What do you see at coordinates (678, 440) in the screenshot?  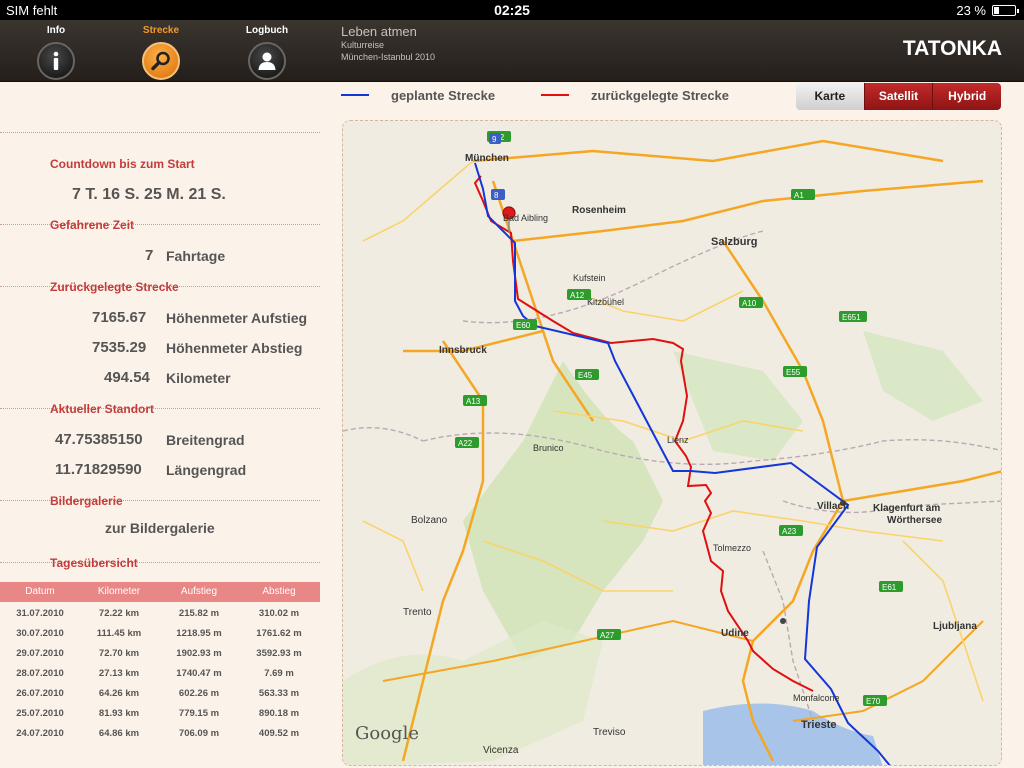 I see `svg-text: Lienz` at bounding box center [678, 440].